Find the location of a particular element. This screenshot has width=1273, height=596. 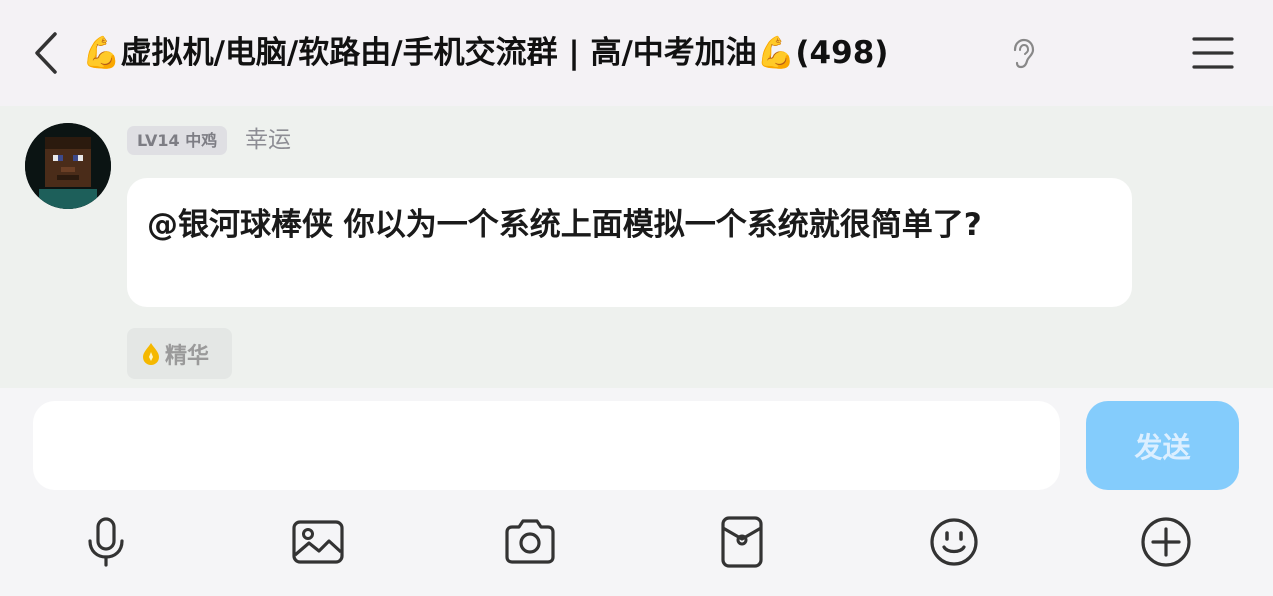

back-button is located at coordinates (46, 53).